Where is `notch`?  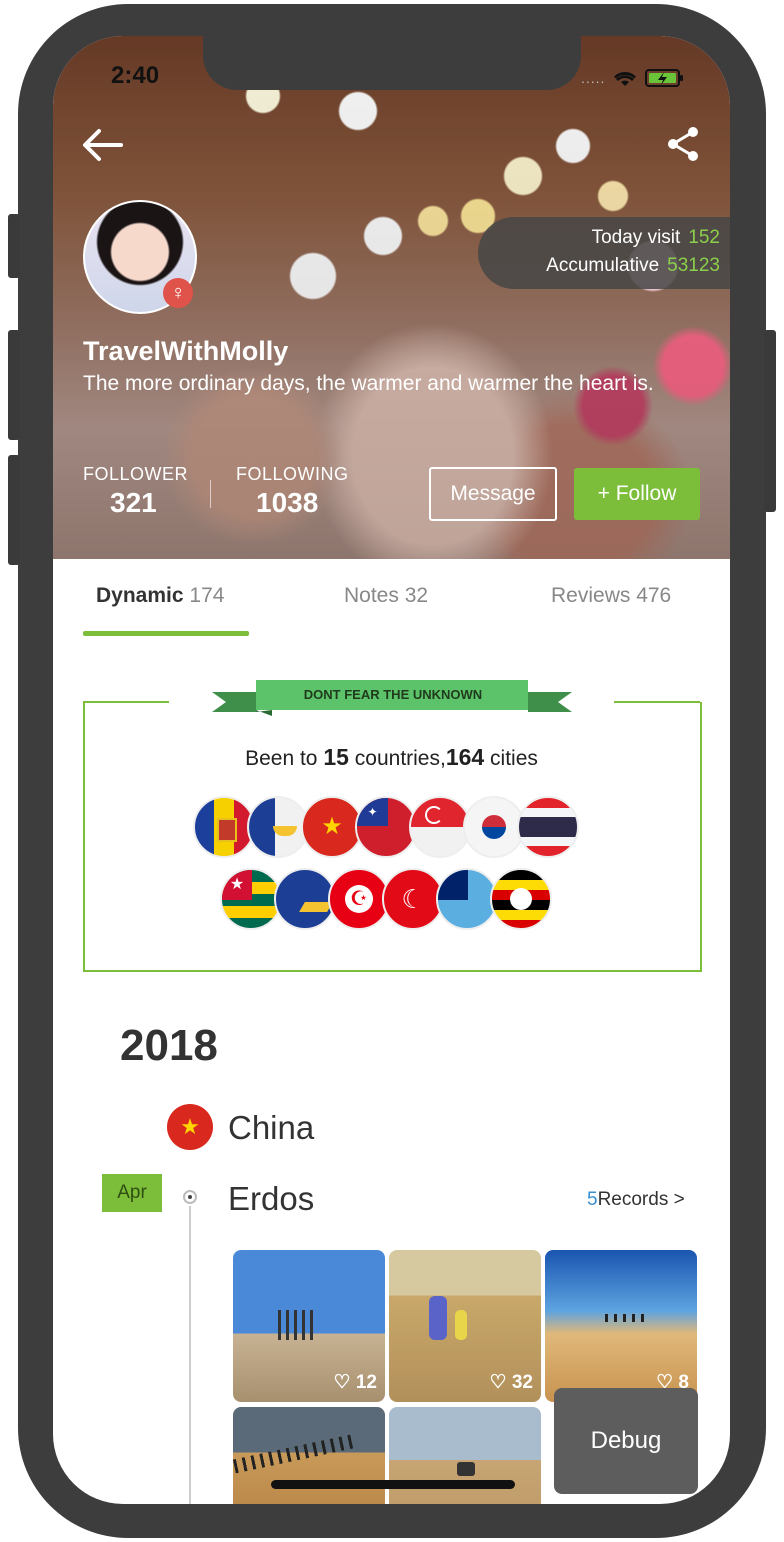 notch is located at coordinates (392, 63).